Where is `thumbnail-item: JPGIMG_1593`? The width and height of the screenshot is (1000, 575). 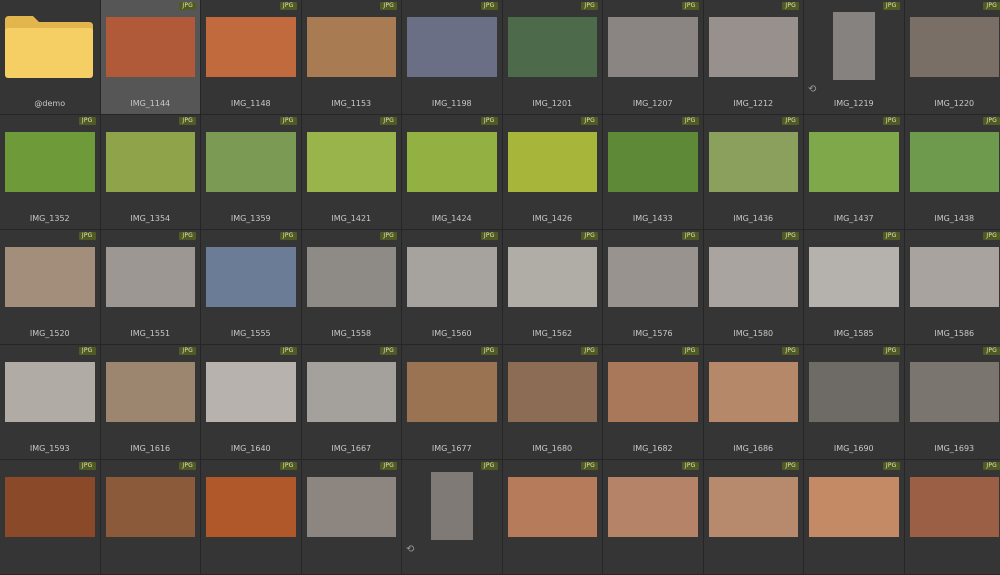
thumbnail-item: JPGIMG_1593 is located at coordinates (50, 402).